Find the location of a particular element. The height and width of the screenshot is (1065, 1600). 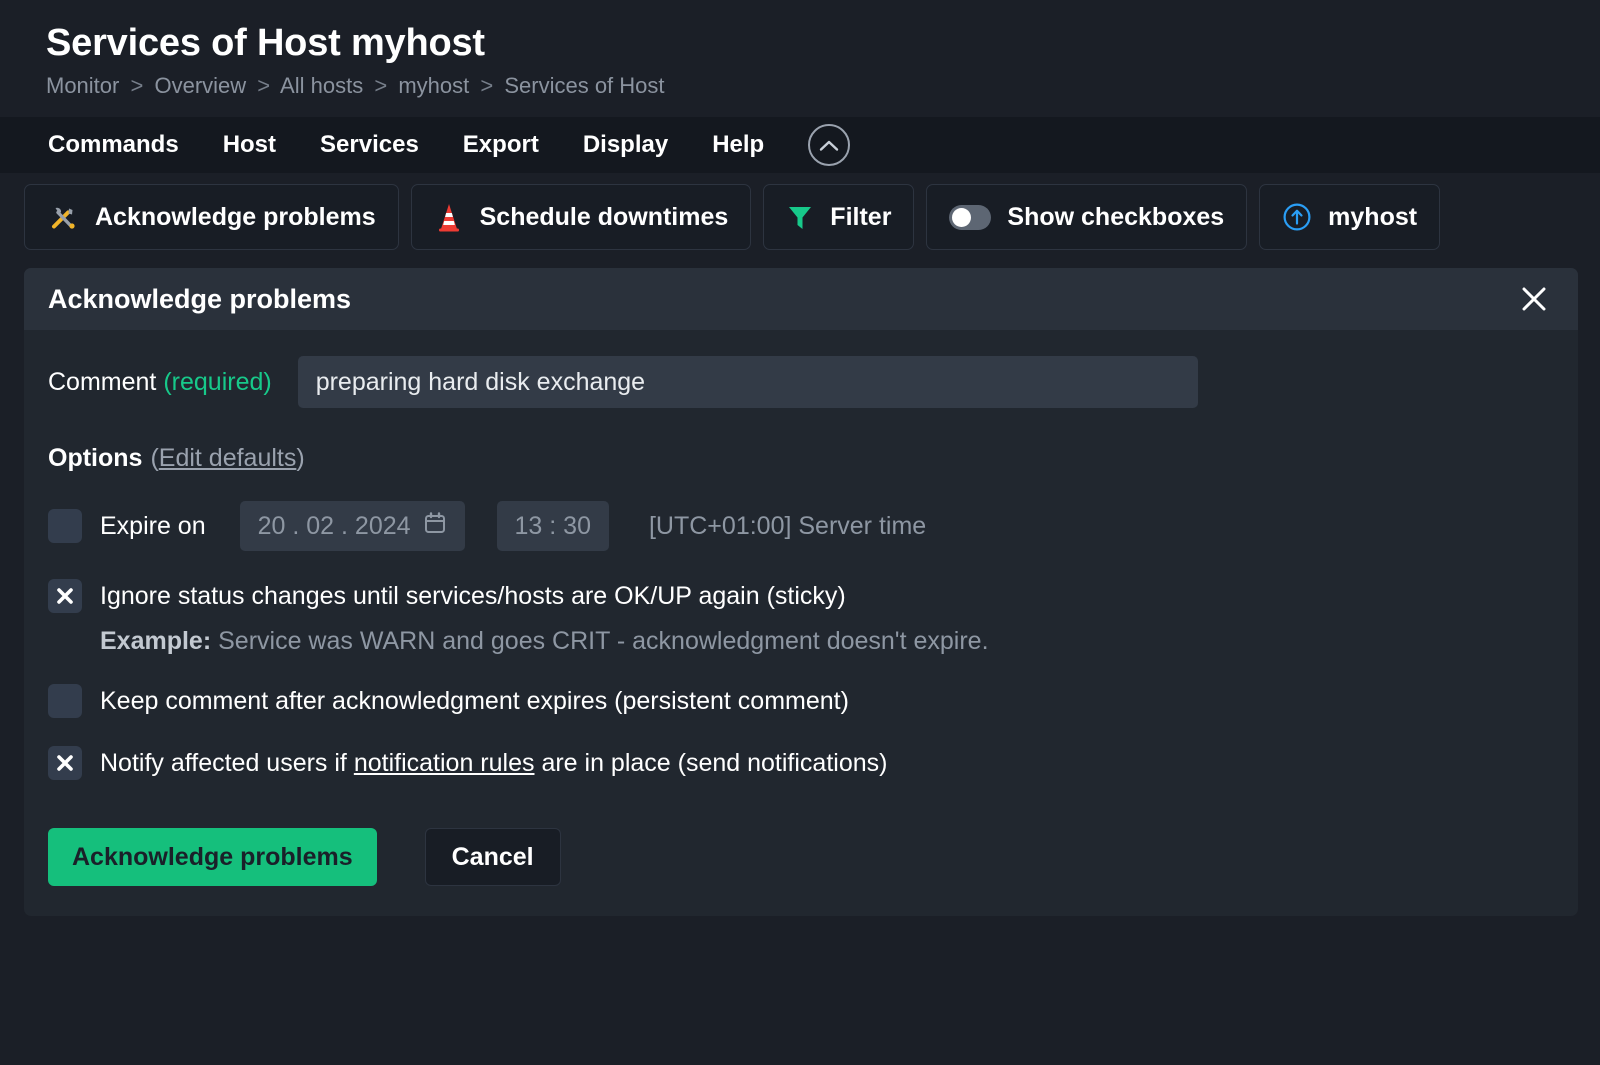

expire-time-value: 13 : 30 is located at coordinates (552, 525).